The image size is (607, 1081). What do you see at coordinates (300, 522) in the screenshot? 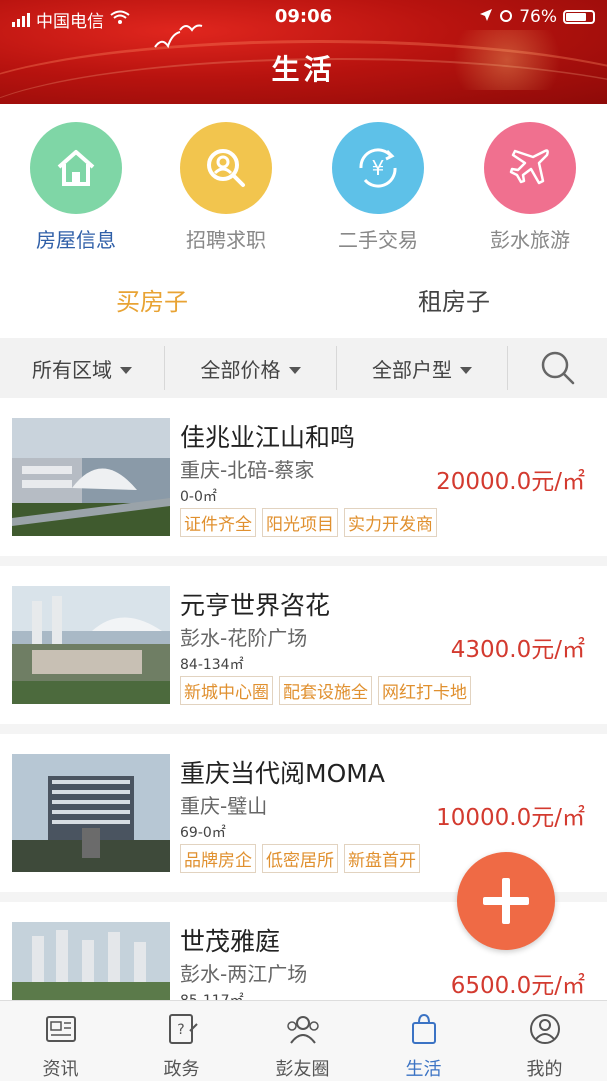
I see `listing-tag: 阳光项目` at bounding box center [300, 522].